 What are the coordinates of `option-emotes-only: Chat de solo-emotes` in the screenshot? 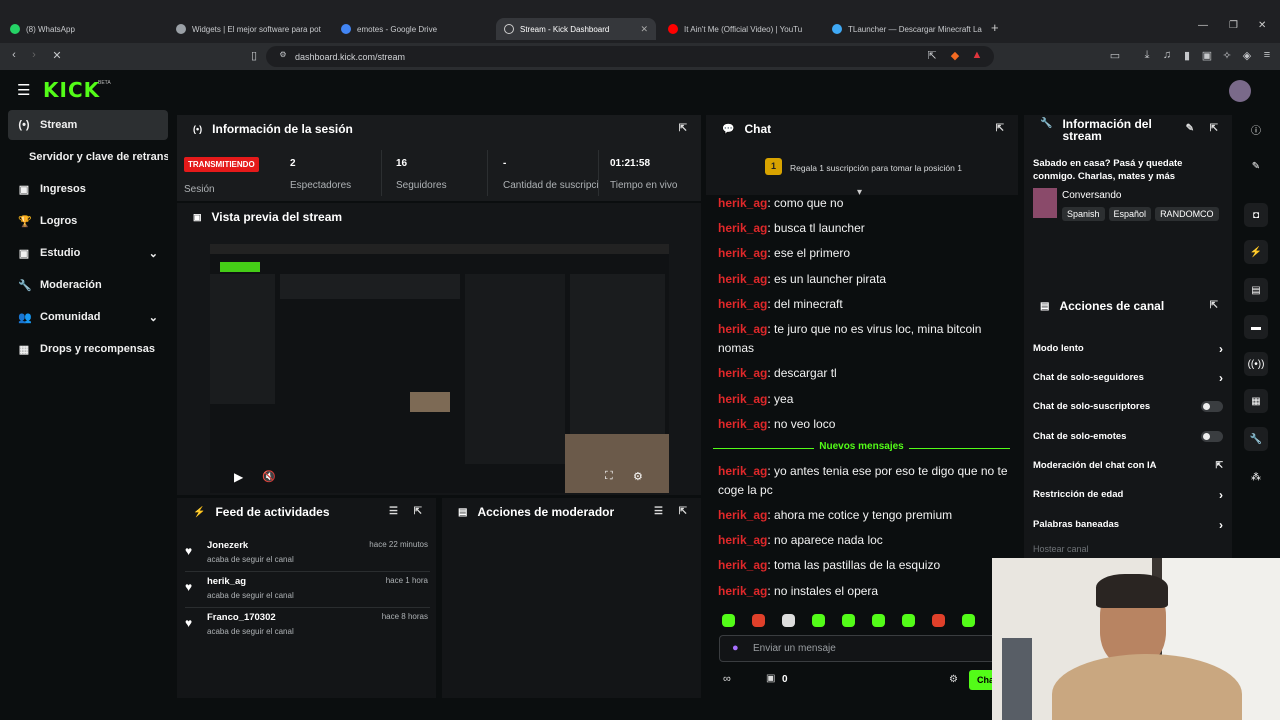 It's located at (1128, 436).